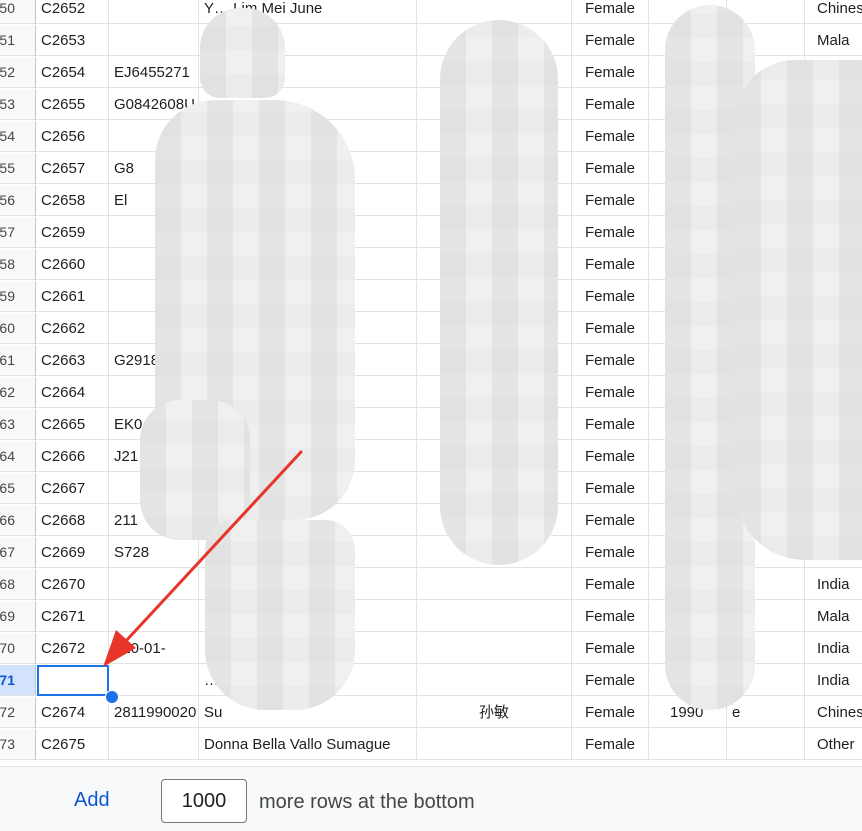  Describe the element at coordinates (367, 802) in the screenshot. I see `more-rows-label: more rows at the bottom` at that location.